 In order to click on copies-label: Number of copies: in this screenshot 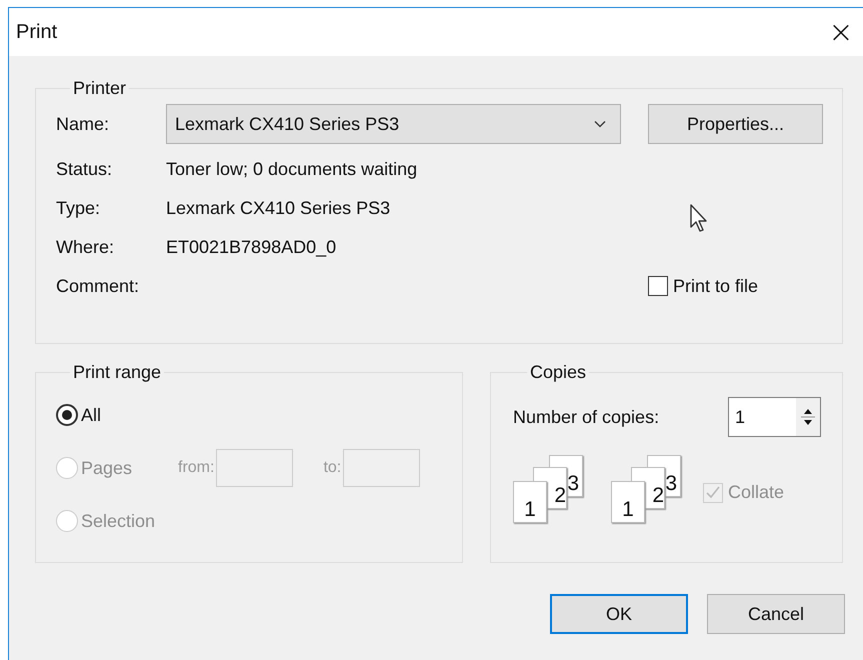, I will do `click(586, 417)`.